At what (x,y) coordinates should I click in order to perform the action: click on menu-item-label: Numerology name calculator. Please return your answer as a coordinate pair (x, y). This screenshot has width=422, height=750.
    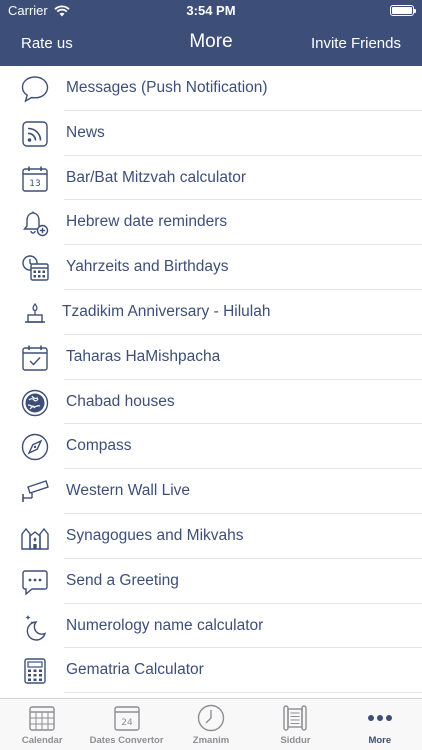
    Looking at the image, I should click on (165, 625).